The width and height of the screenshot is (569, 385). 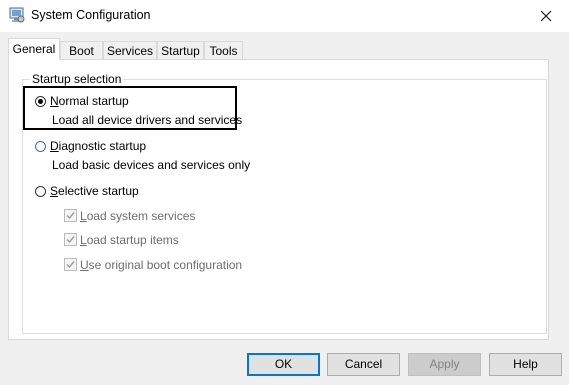 I want to click on mnemonic: N, so click(x=54, y=101).